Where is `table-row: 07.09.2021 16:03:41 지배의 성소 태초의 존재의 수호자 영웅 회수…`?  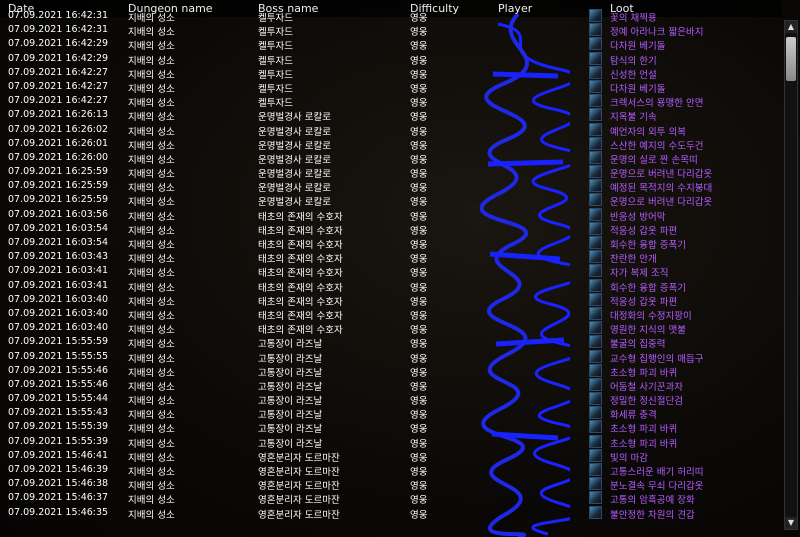
table-row: 07.09.2021 16:03:41 지배의 성소 태초의 존재의 수호자 영웅 회수… is located at coordinates (391, 286).